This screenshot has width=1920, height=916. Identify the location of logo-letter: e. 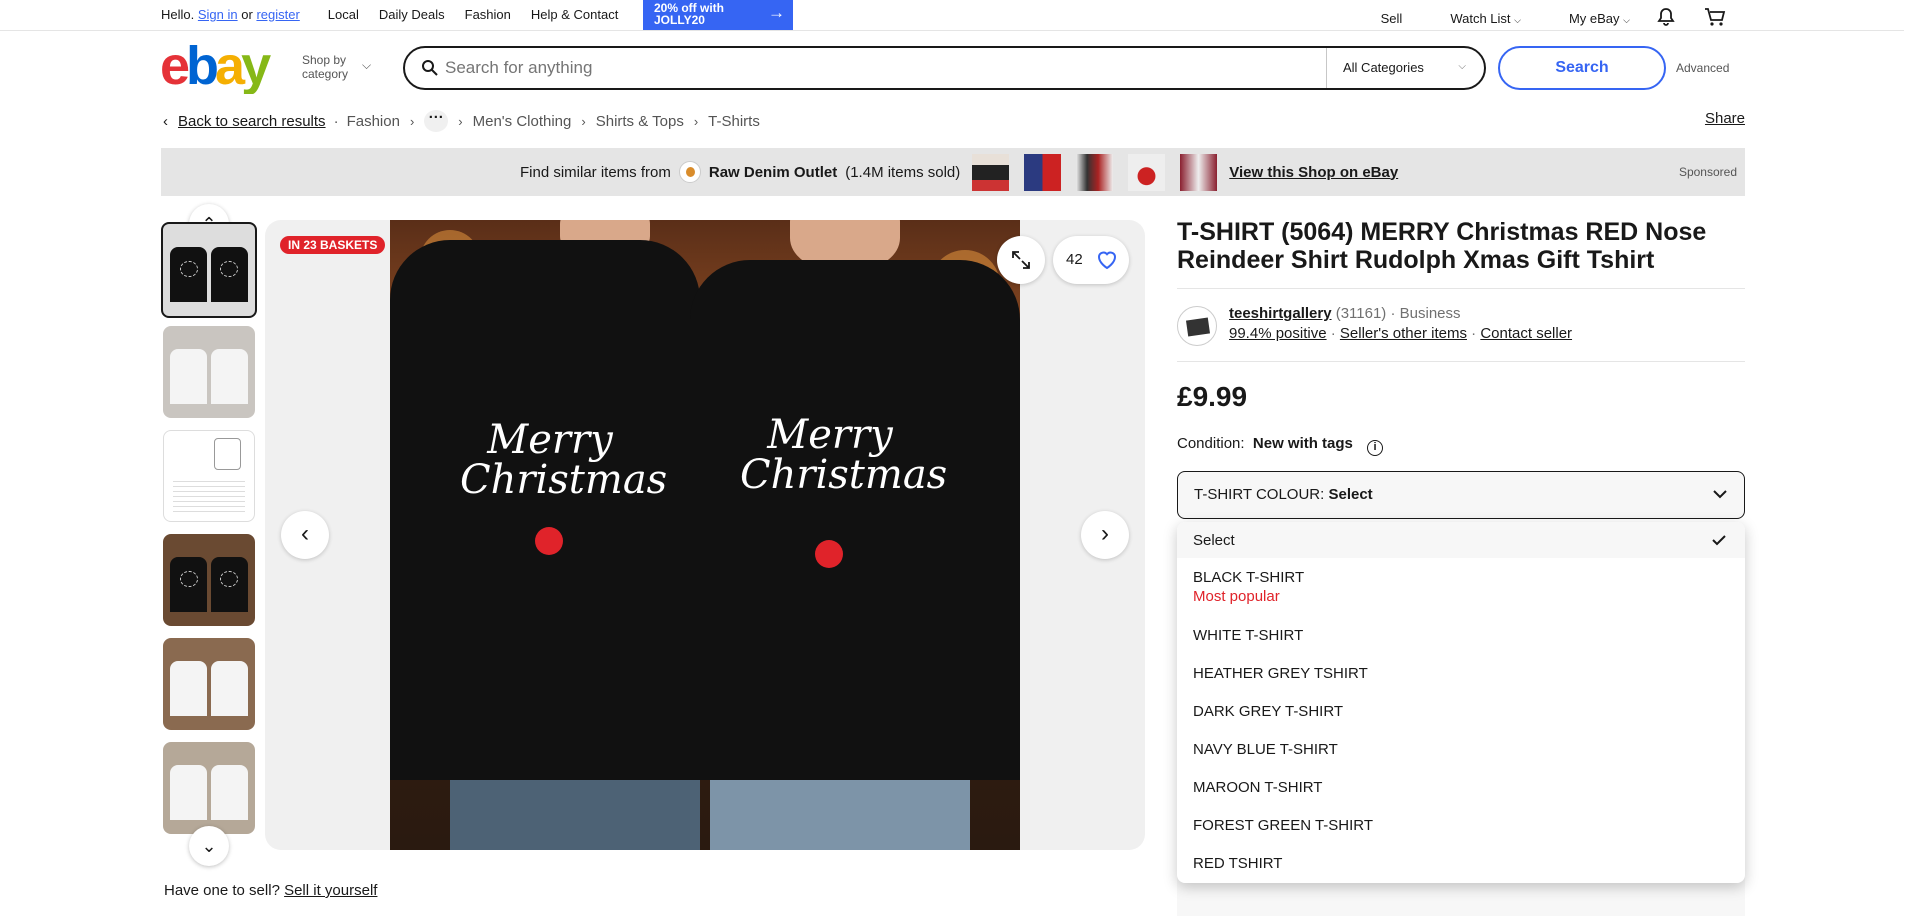
(174, 68).